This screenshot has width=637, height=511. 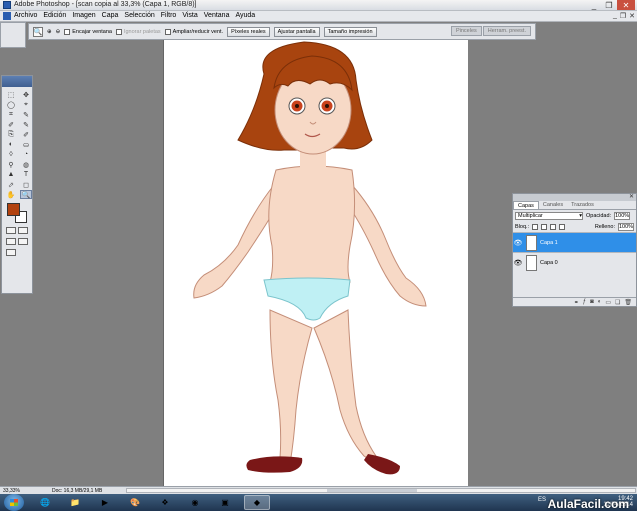 What do you see at coordinates (542, 500) in the screenshot?
I see `language-indicator: ES` at bounding box center [542, 500].